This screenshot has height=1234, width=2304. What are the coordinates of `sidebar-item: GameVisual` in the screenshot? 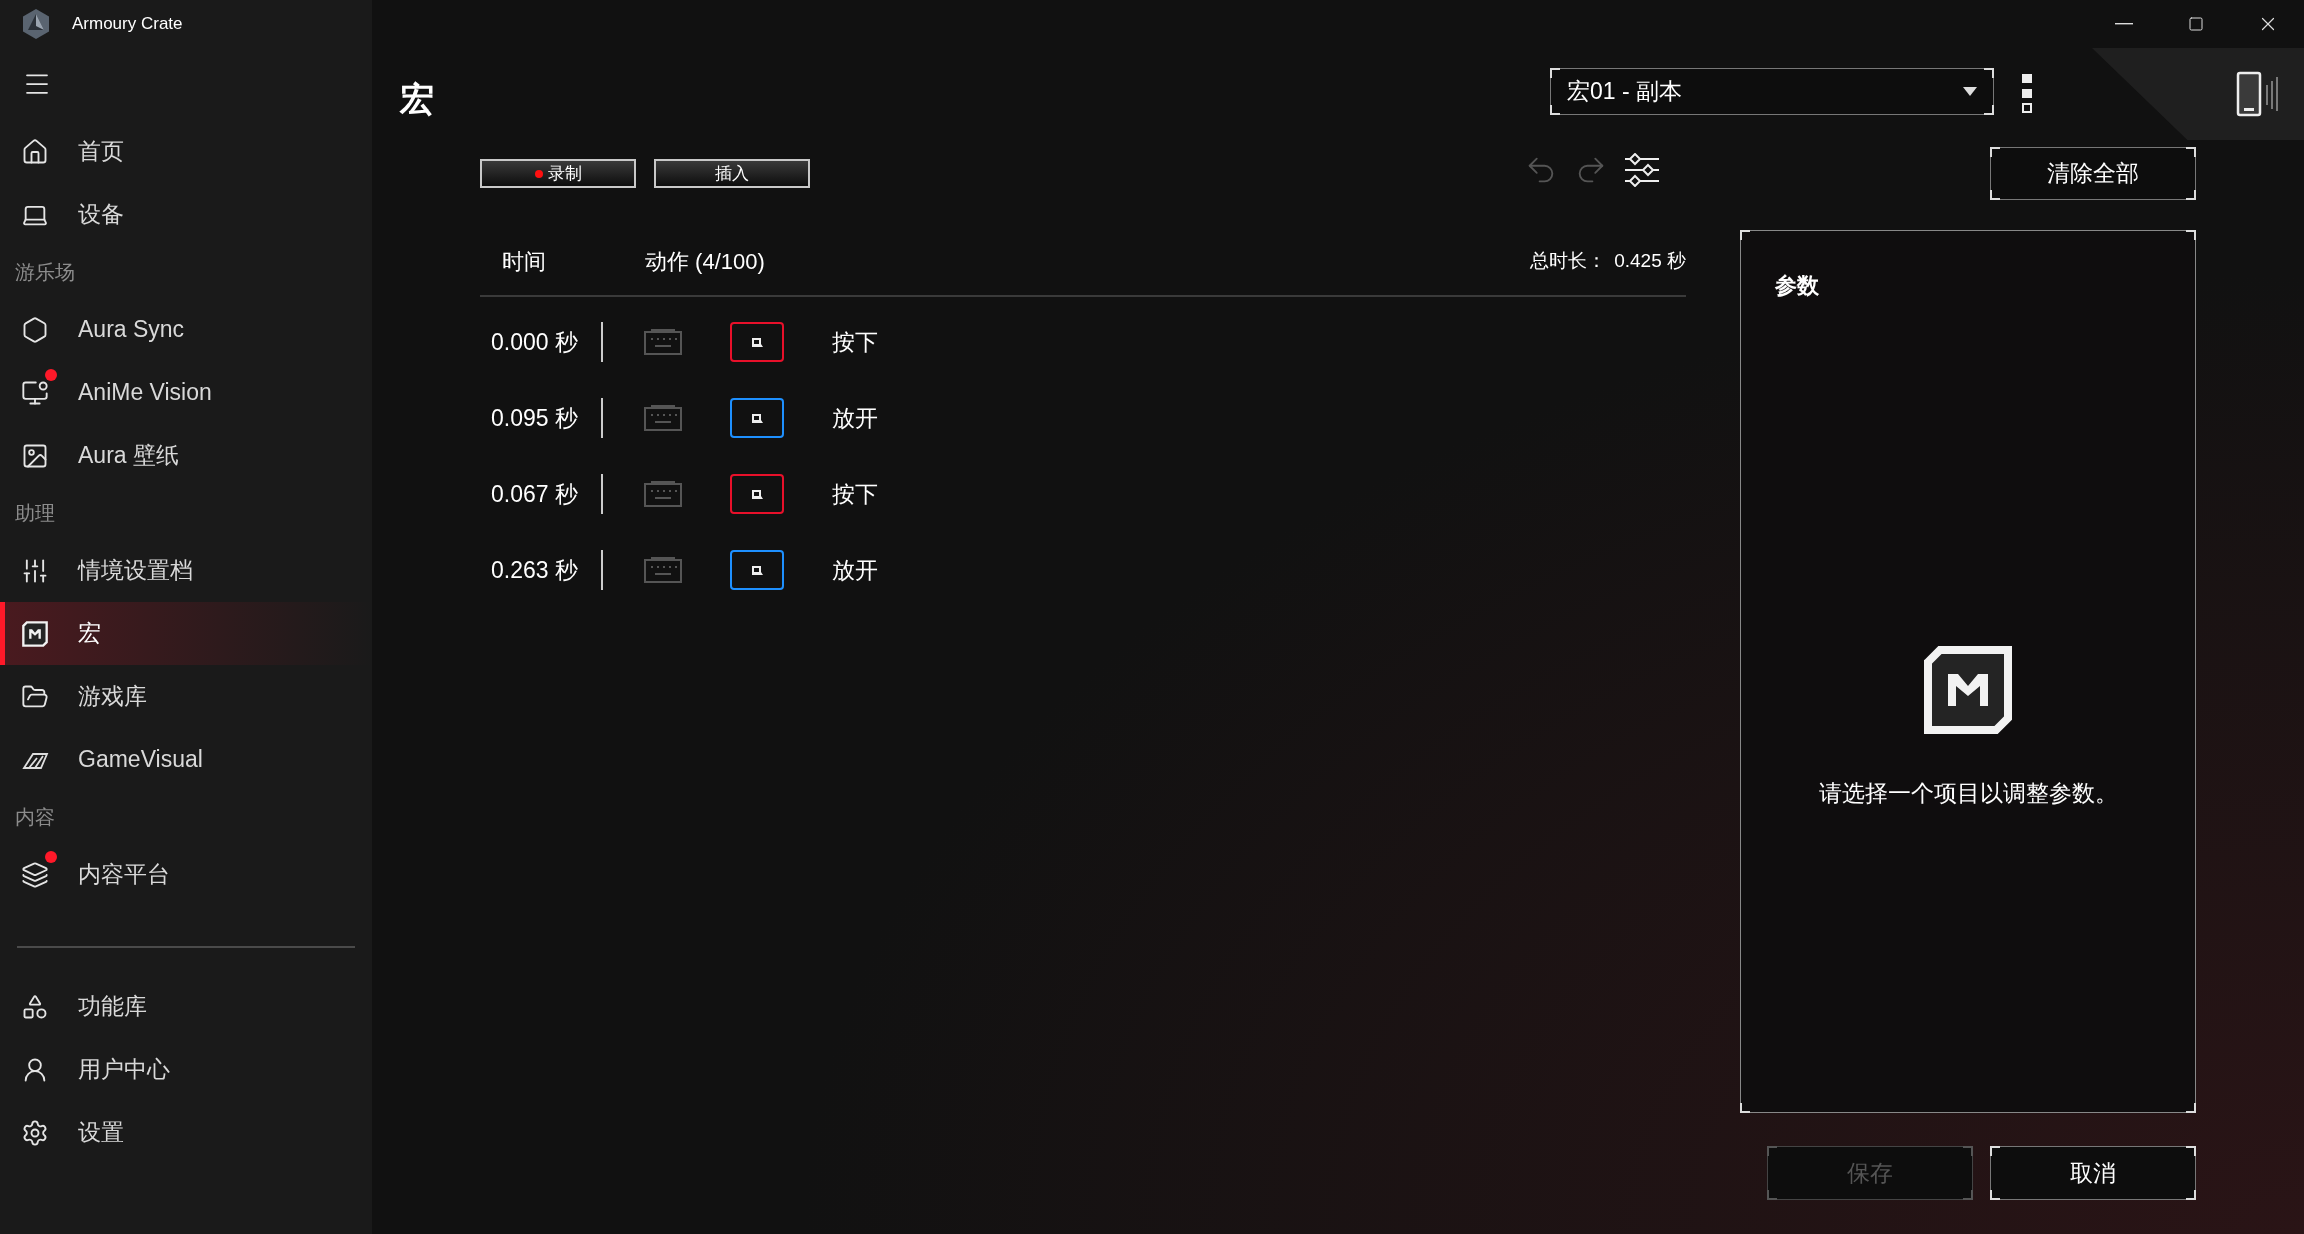 It's located at (186, 759).